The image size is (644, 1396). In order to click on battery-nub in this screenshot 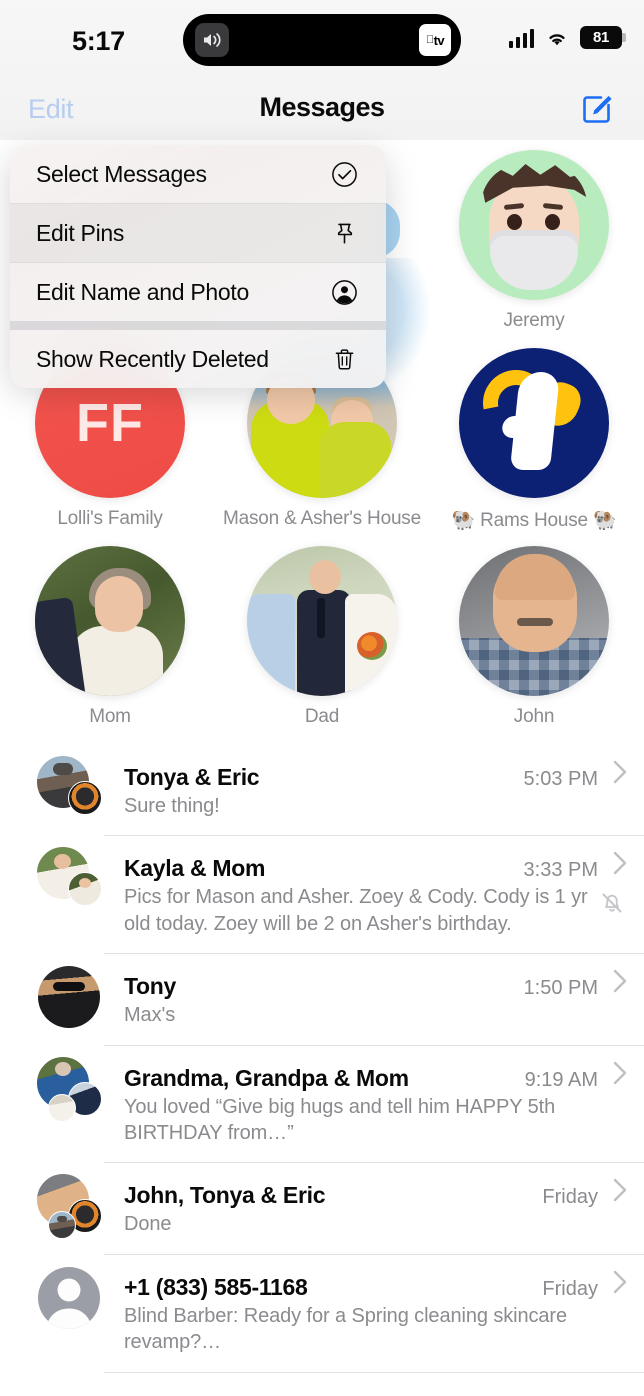, I will do `click(624, 37)`.